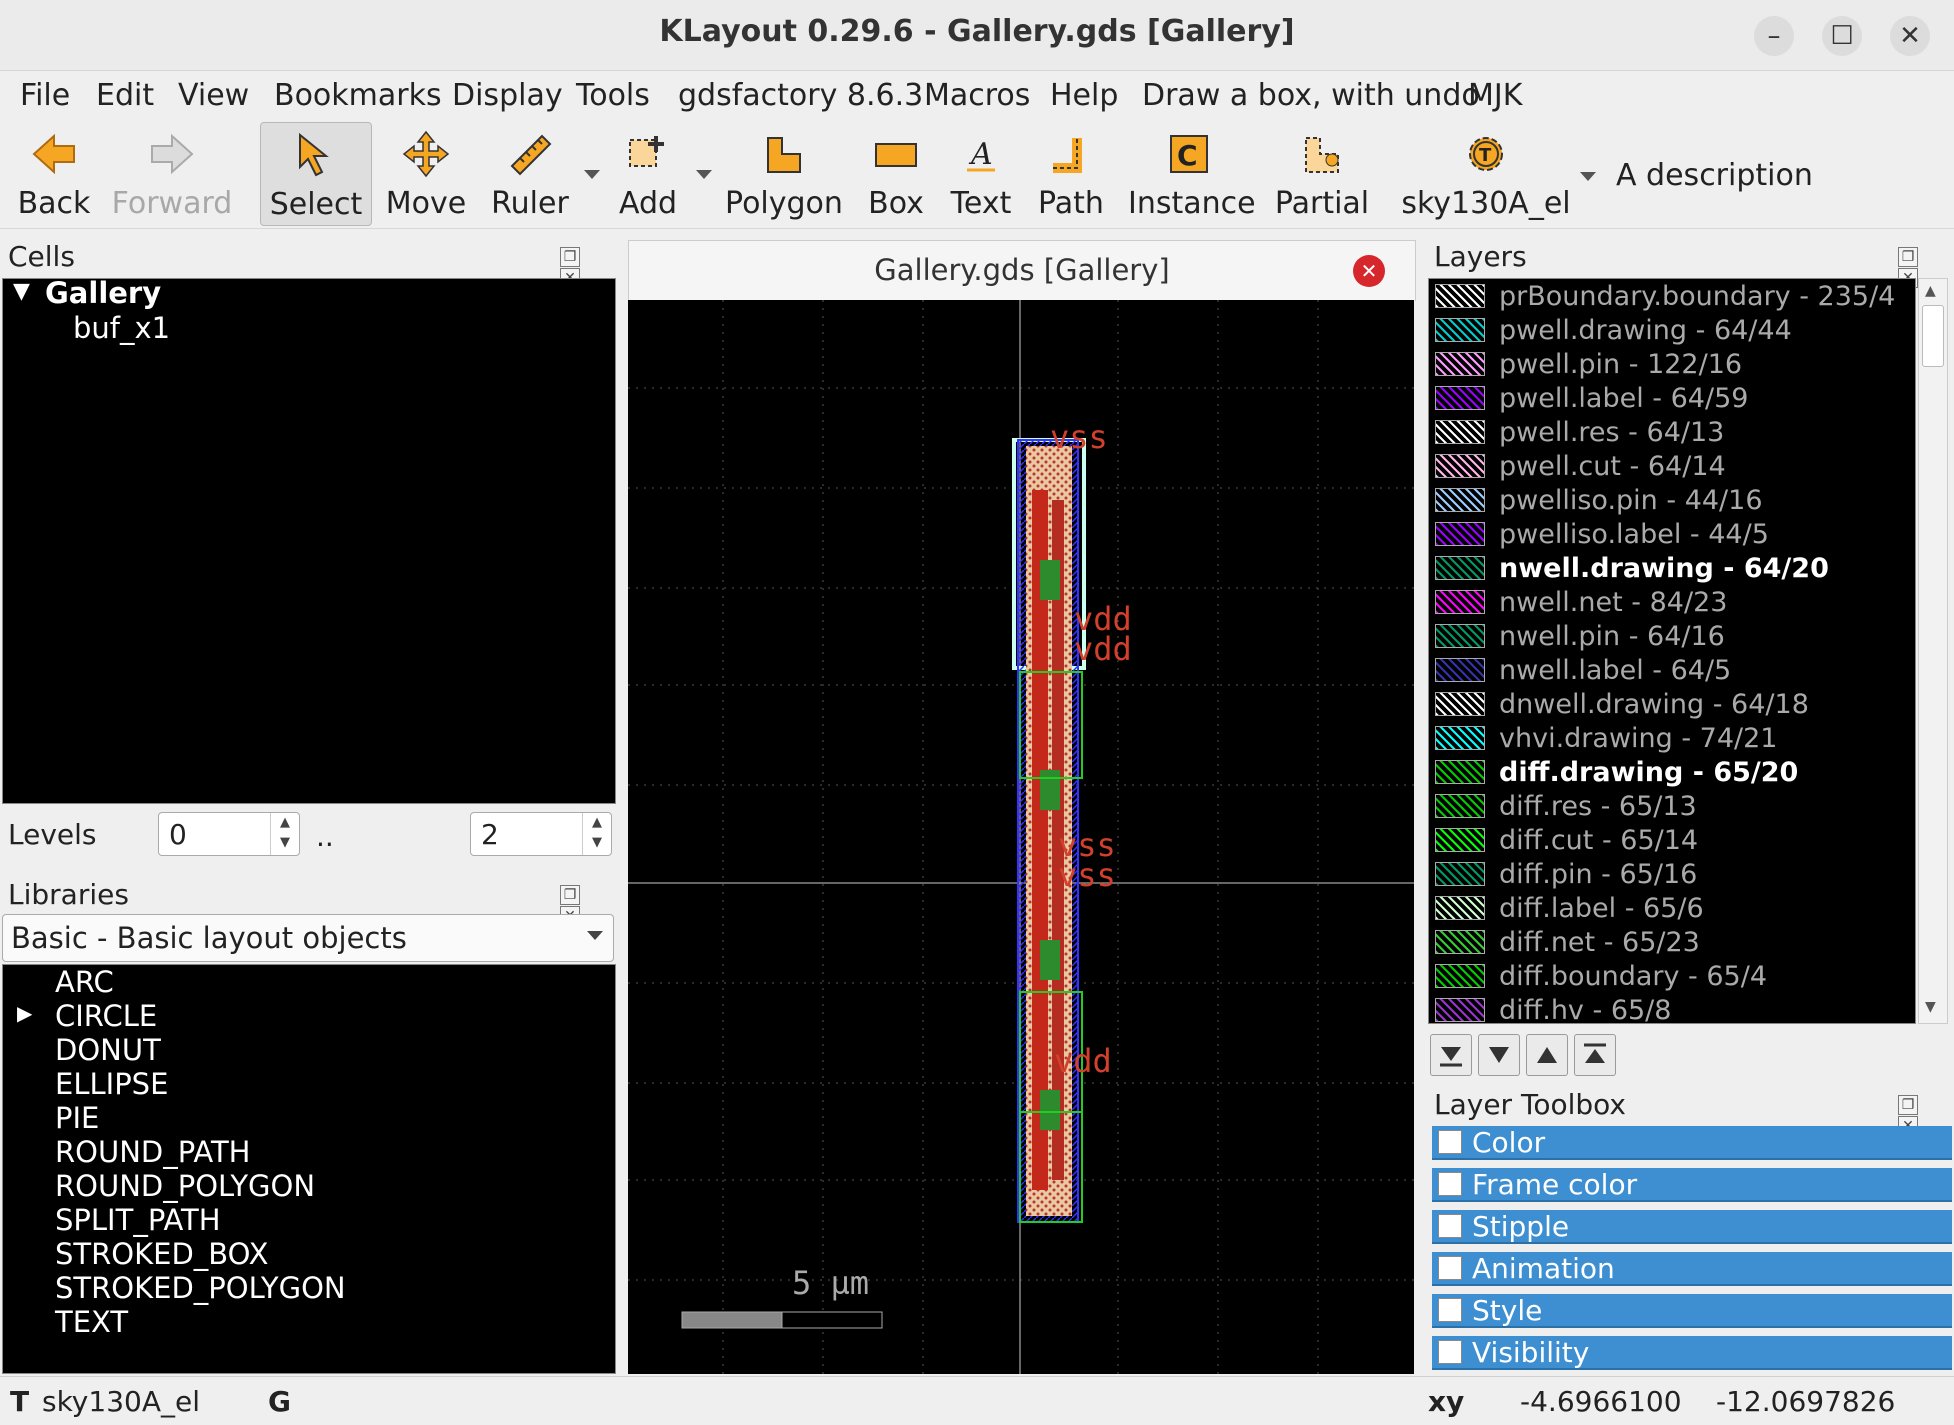 The height and width of the screenshot is (1425, 1954). Describe the element at coordinates (530, 173) in the screenshot. I see `ruler-button: Ruler` at that location.